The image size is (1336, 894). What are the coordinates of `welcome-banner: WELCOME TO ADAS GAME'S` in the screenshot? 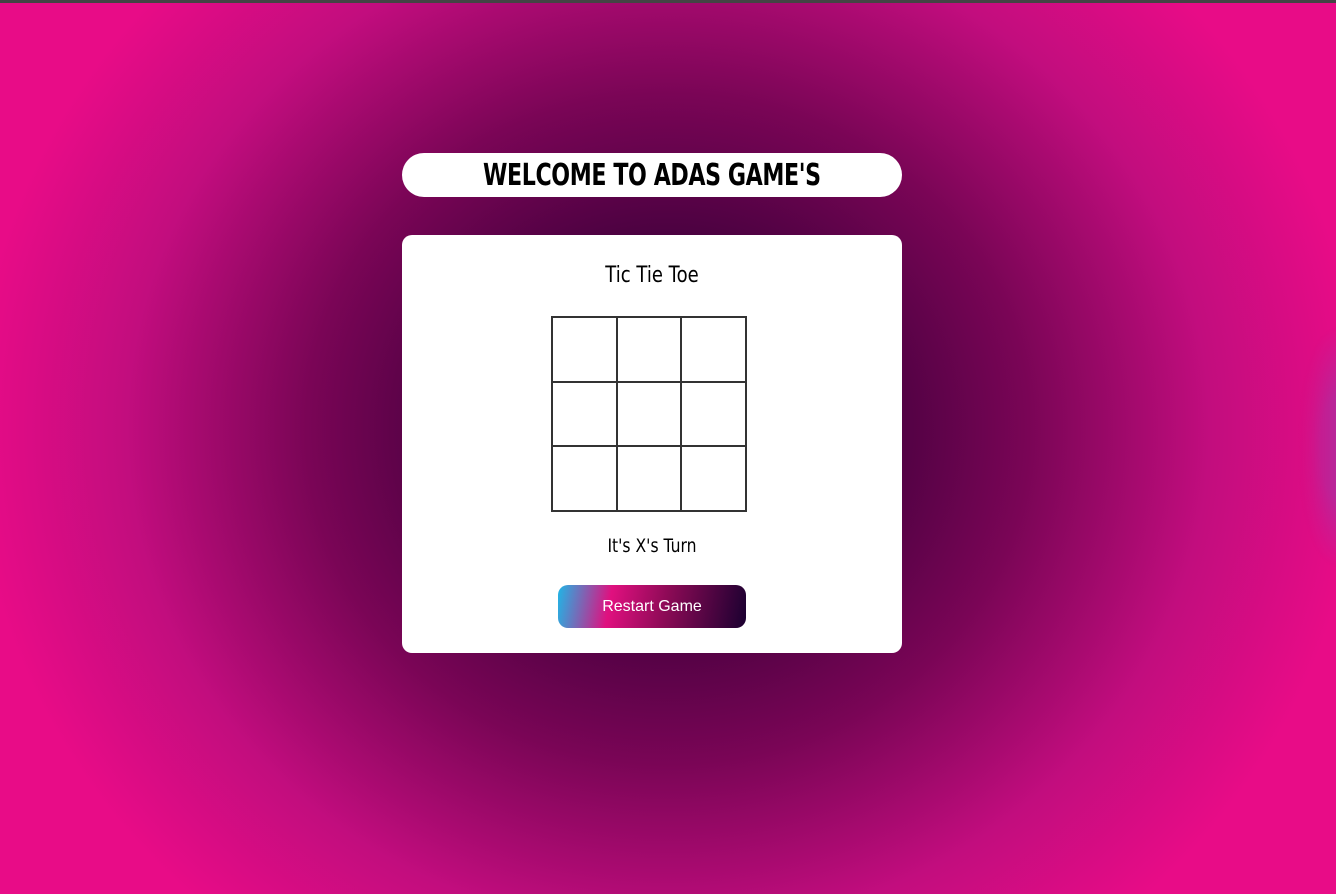 It's located at (652, 175).